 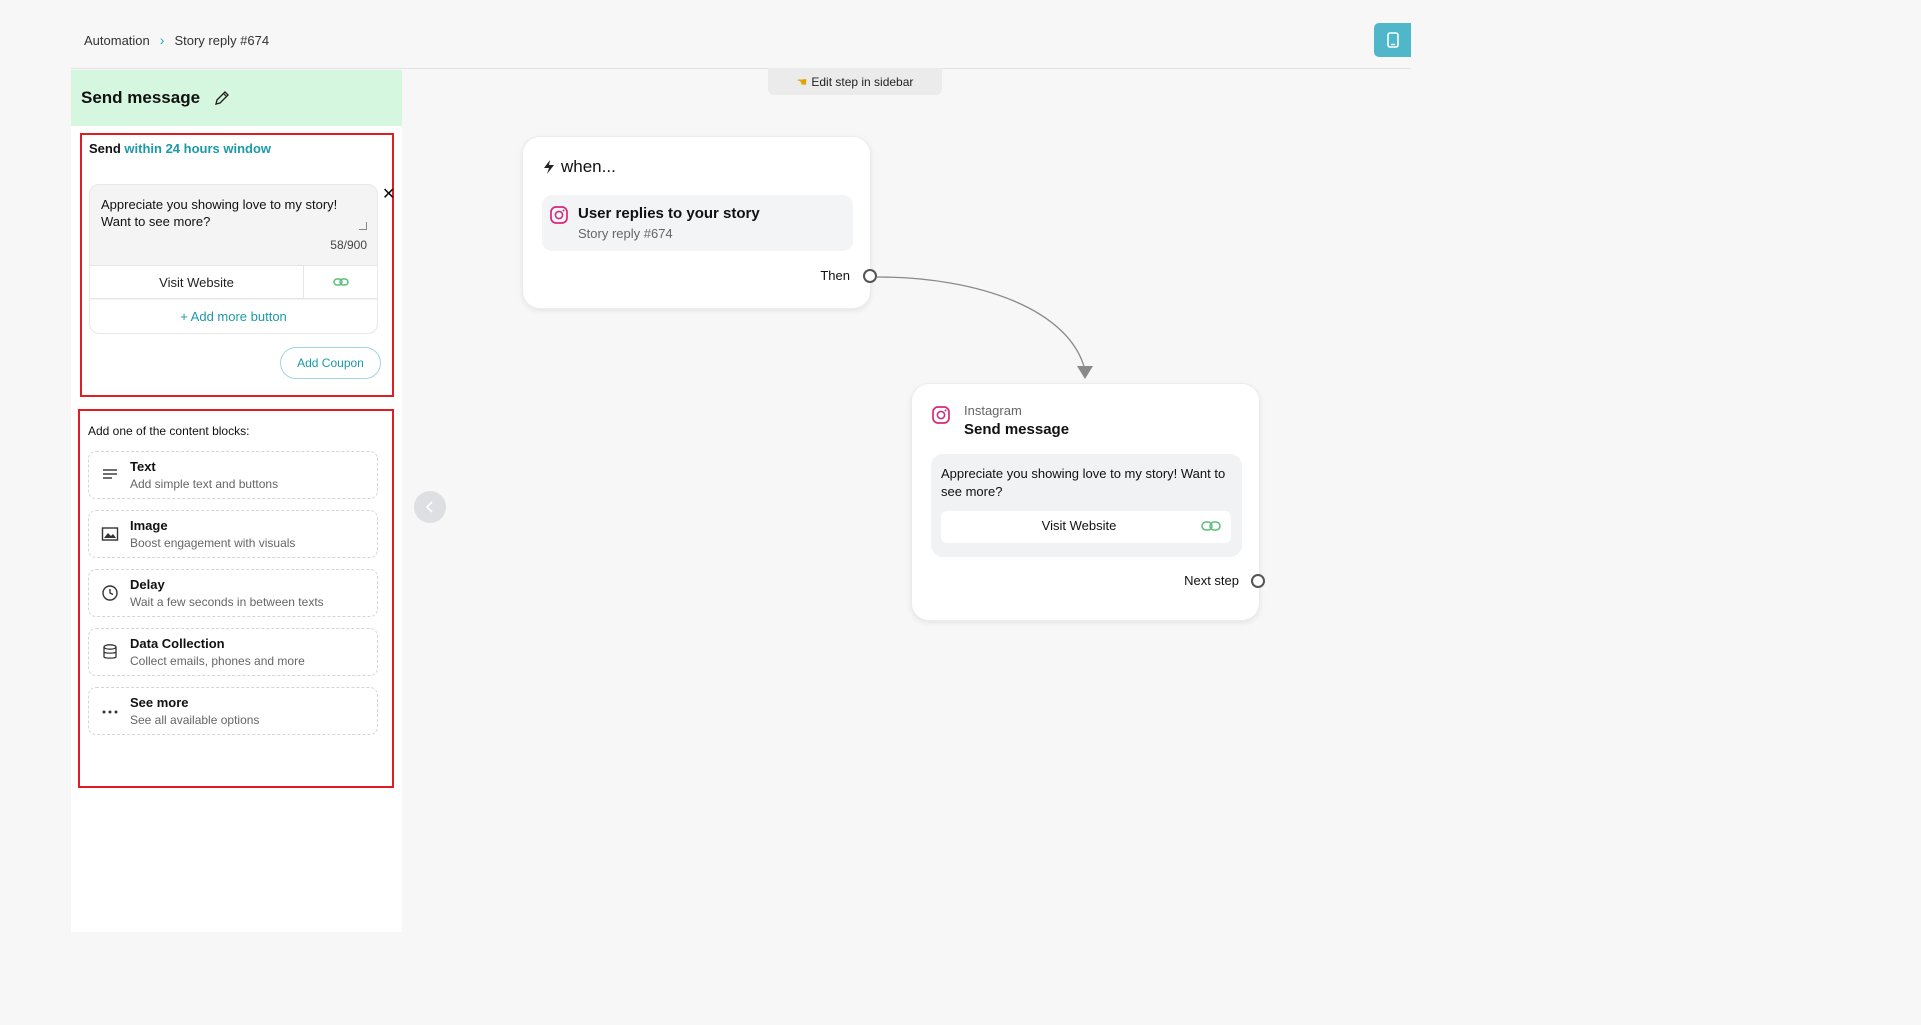 I want to click on lightning-icon, so click(x=549, y=167).